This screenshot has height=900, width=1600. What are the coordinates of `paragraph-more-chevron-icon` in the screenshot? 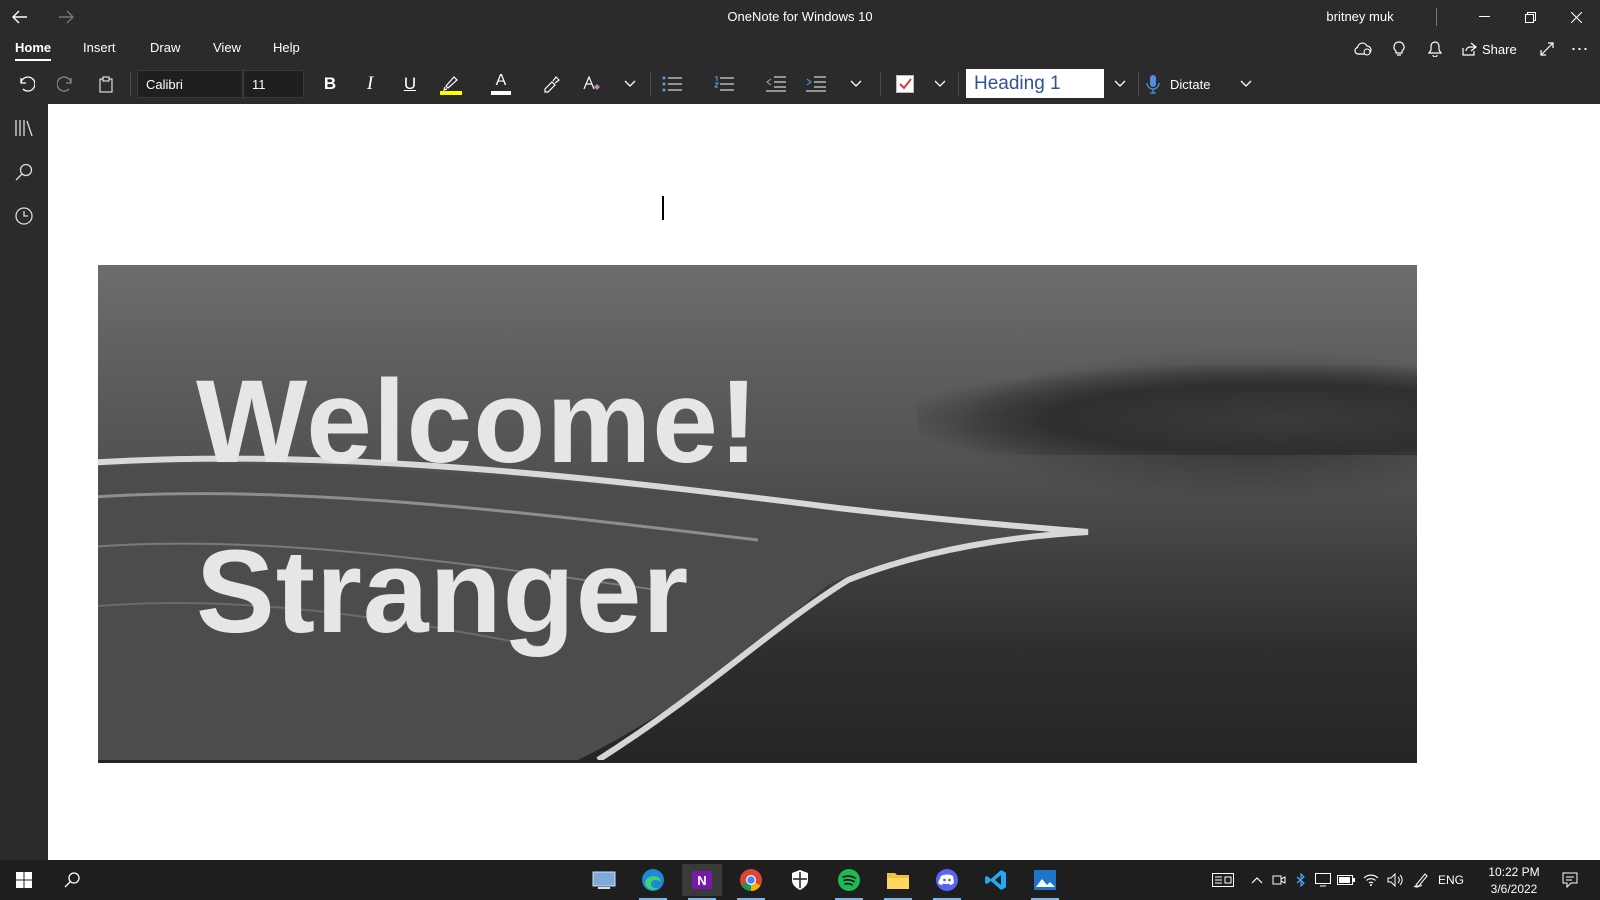 It's located at (856, 84).